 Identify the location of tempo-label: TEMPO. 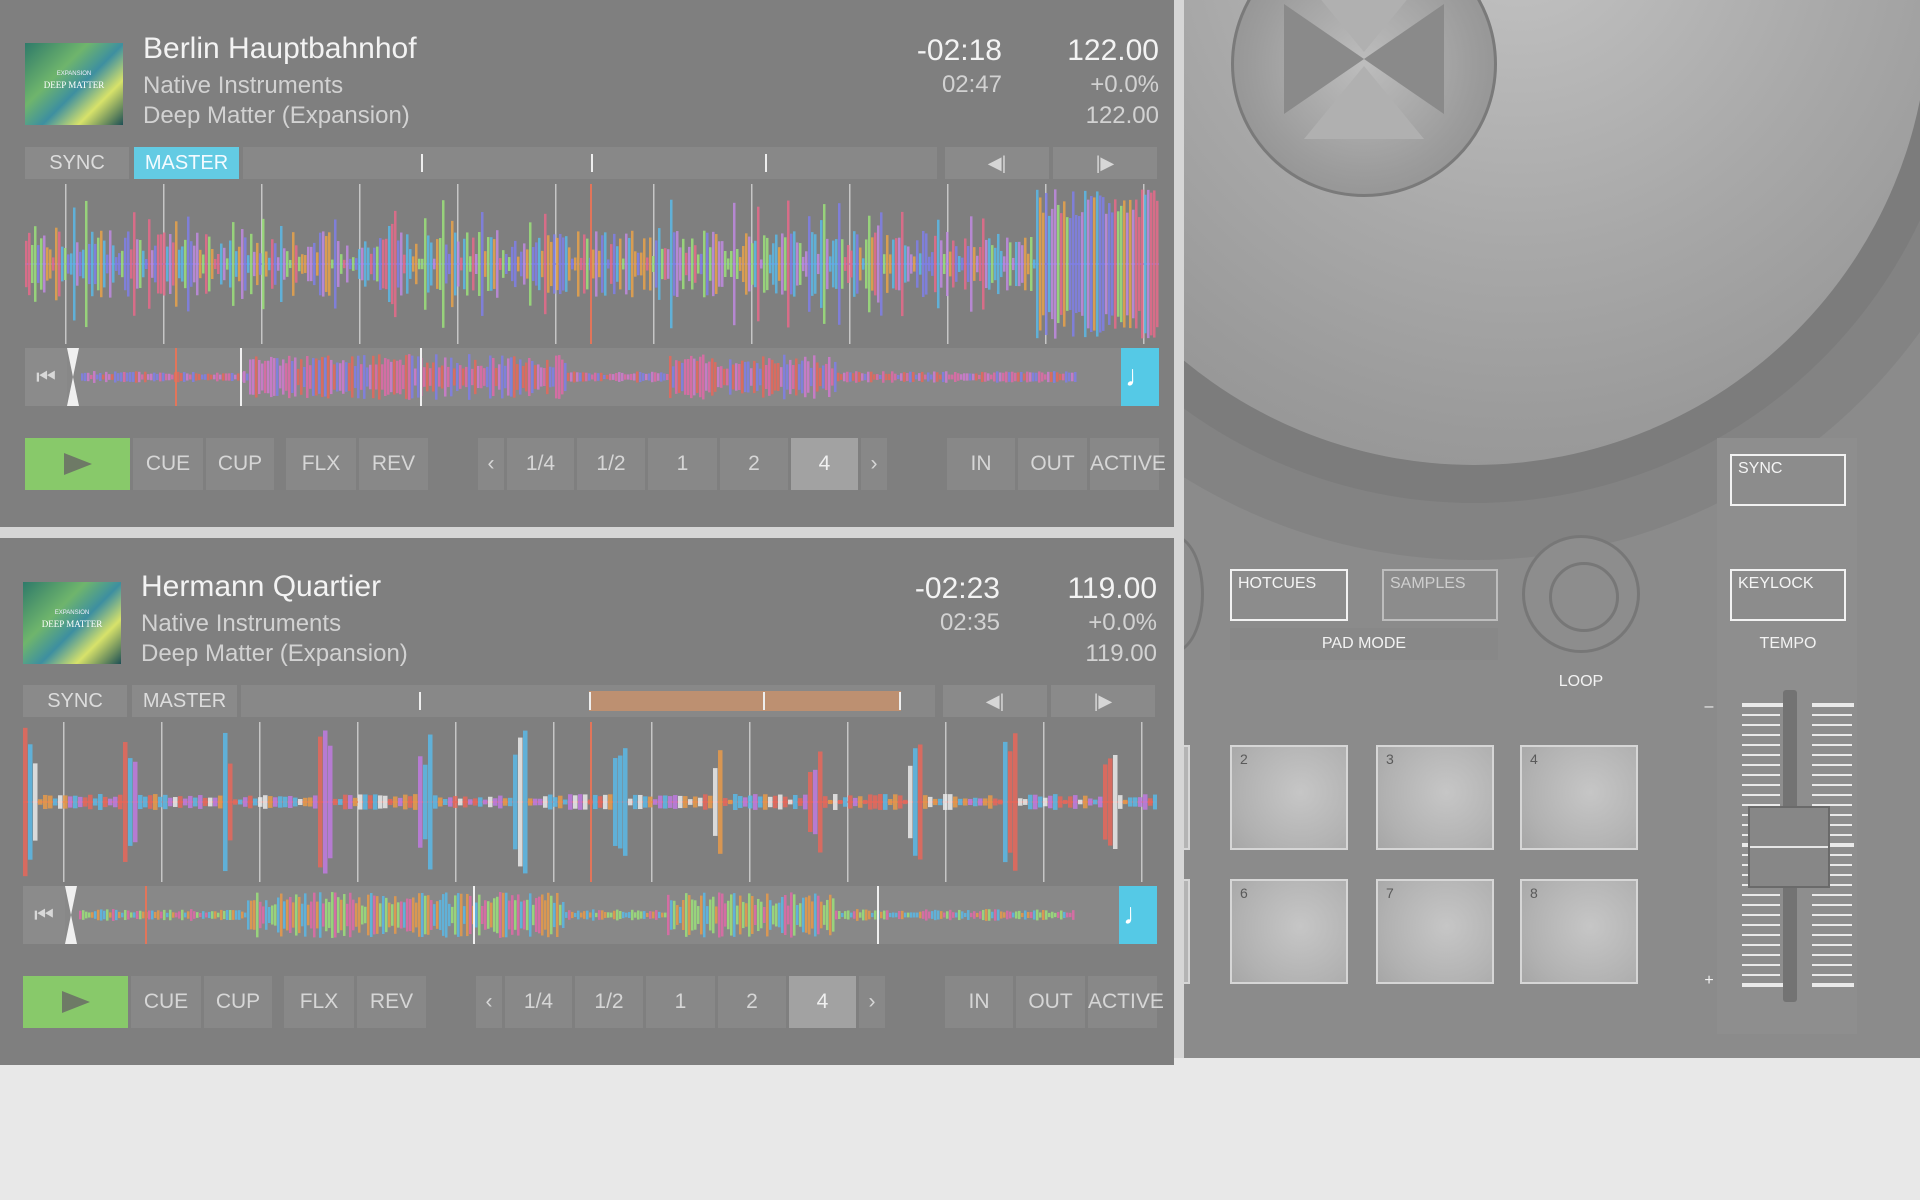
(1788, 643).